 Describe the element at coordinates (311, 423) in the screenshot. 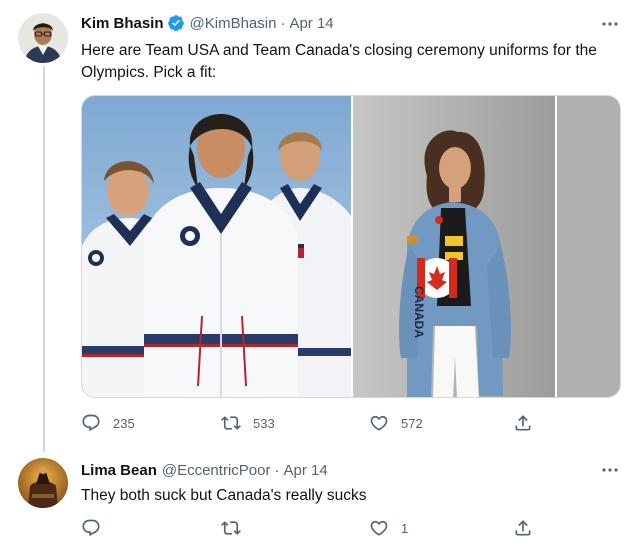

I see `tweet-actions: 235 533 572` at that location.